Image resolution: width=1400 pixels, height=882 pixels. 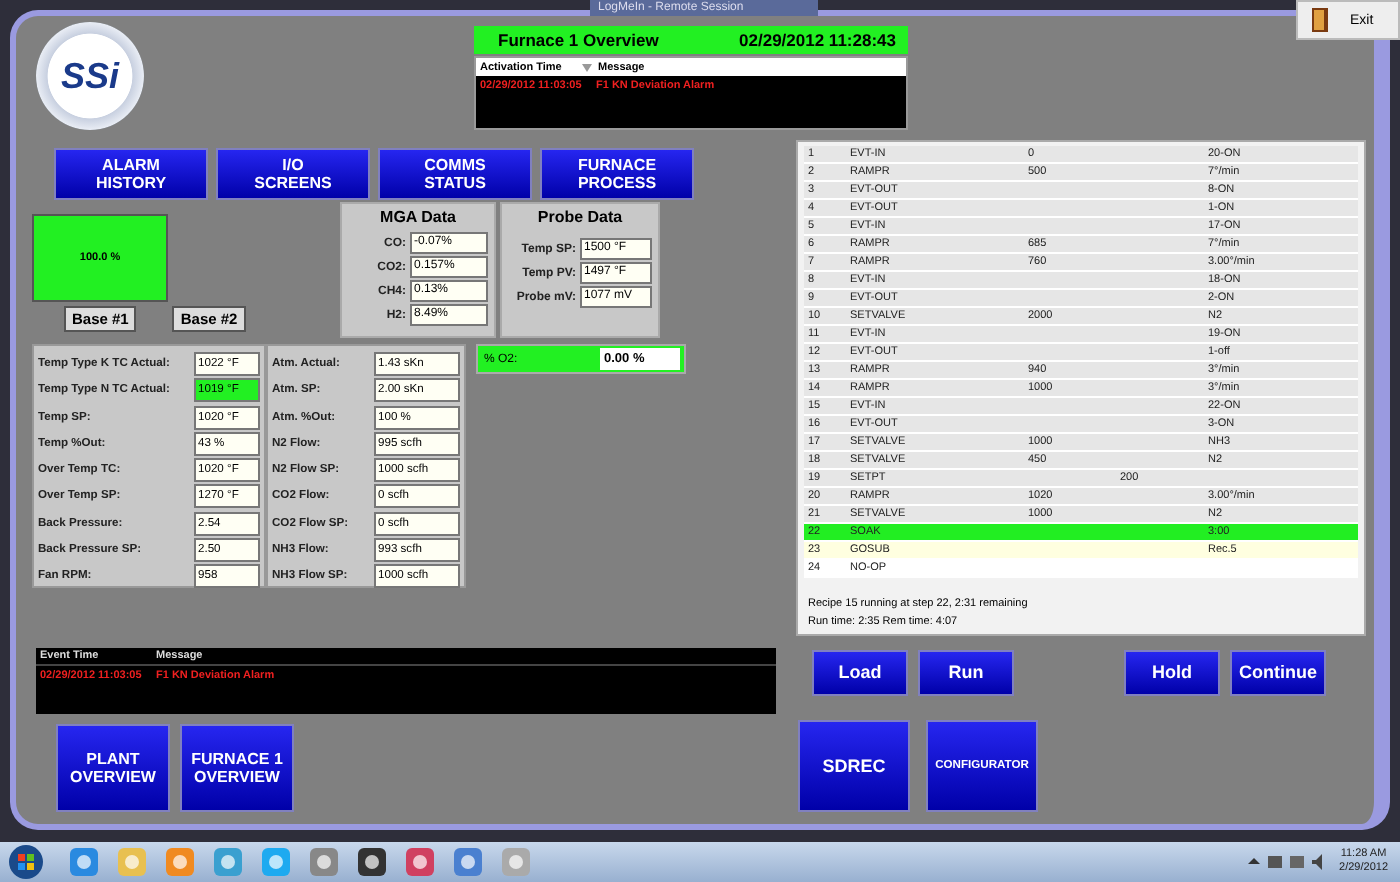 I want to click on sort-arrow-icon, so click(x=587, y=67).